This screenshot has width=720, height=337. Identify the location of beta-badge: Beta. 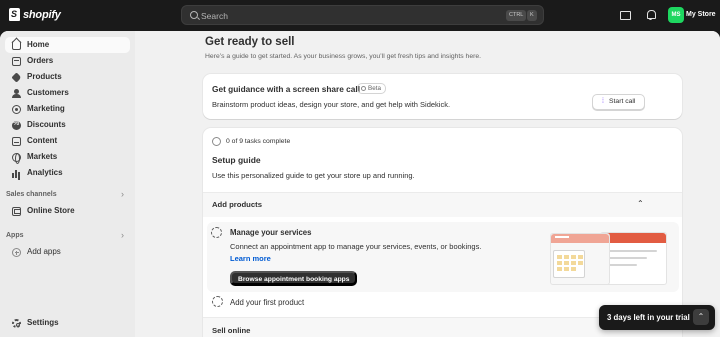
(371, 88).